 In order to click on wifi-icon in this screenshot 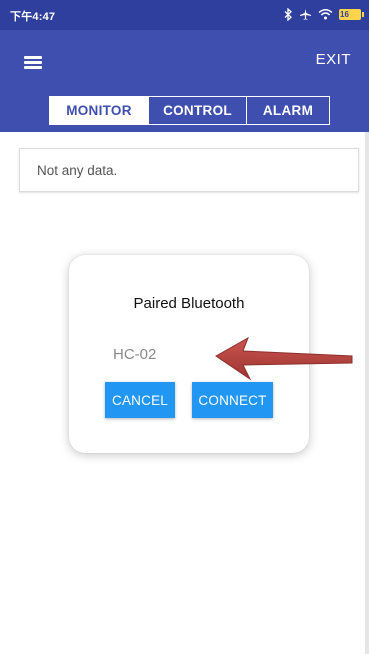, I will do `click(325, 14)`.